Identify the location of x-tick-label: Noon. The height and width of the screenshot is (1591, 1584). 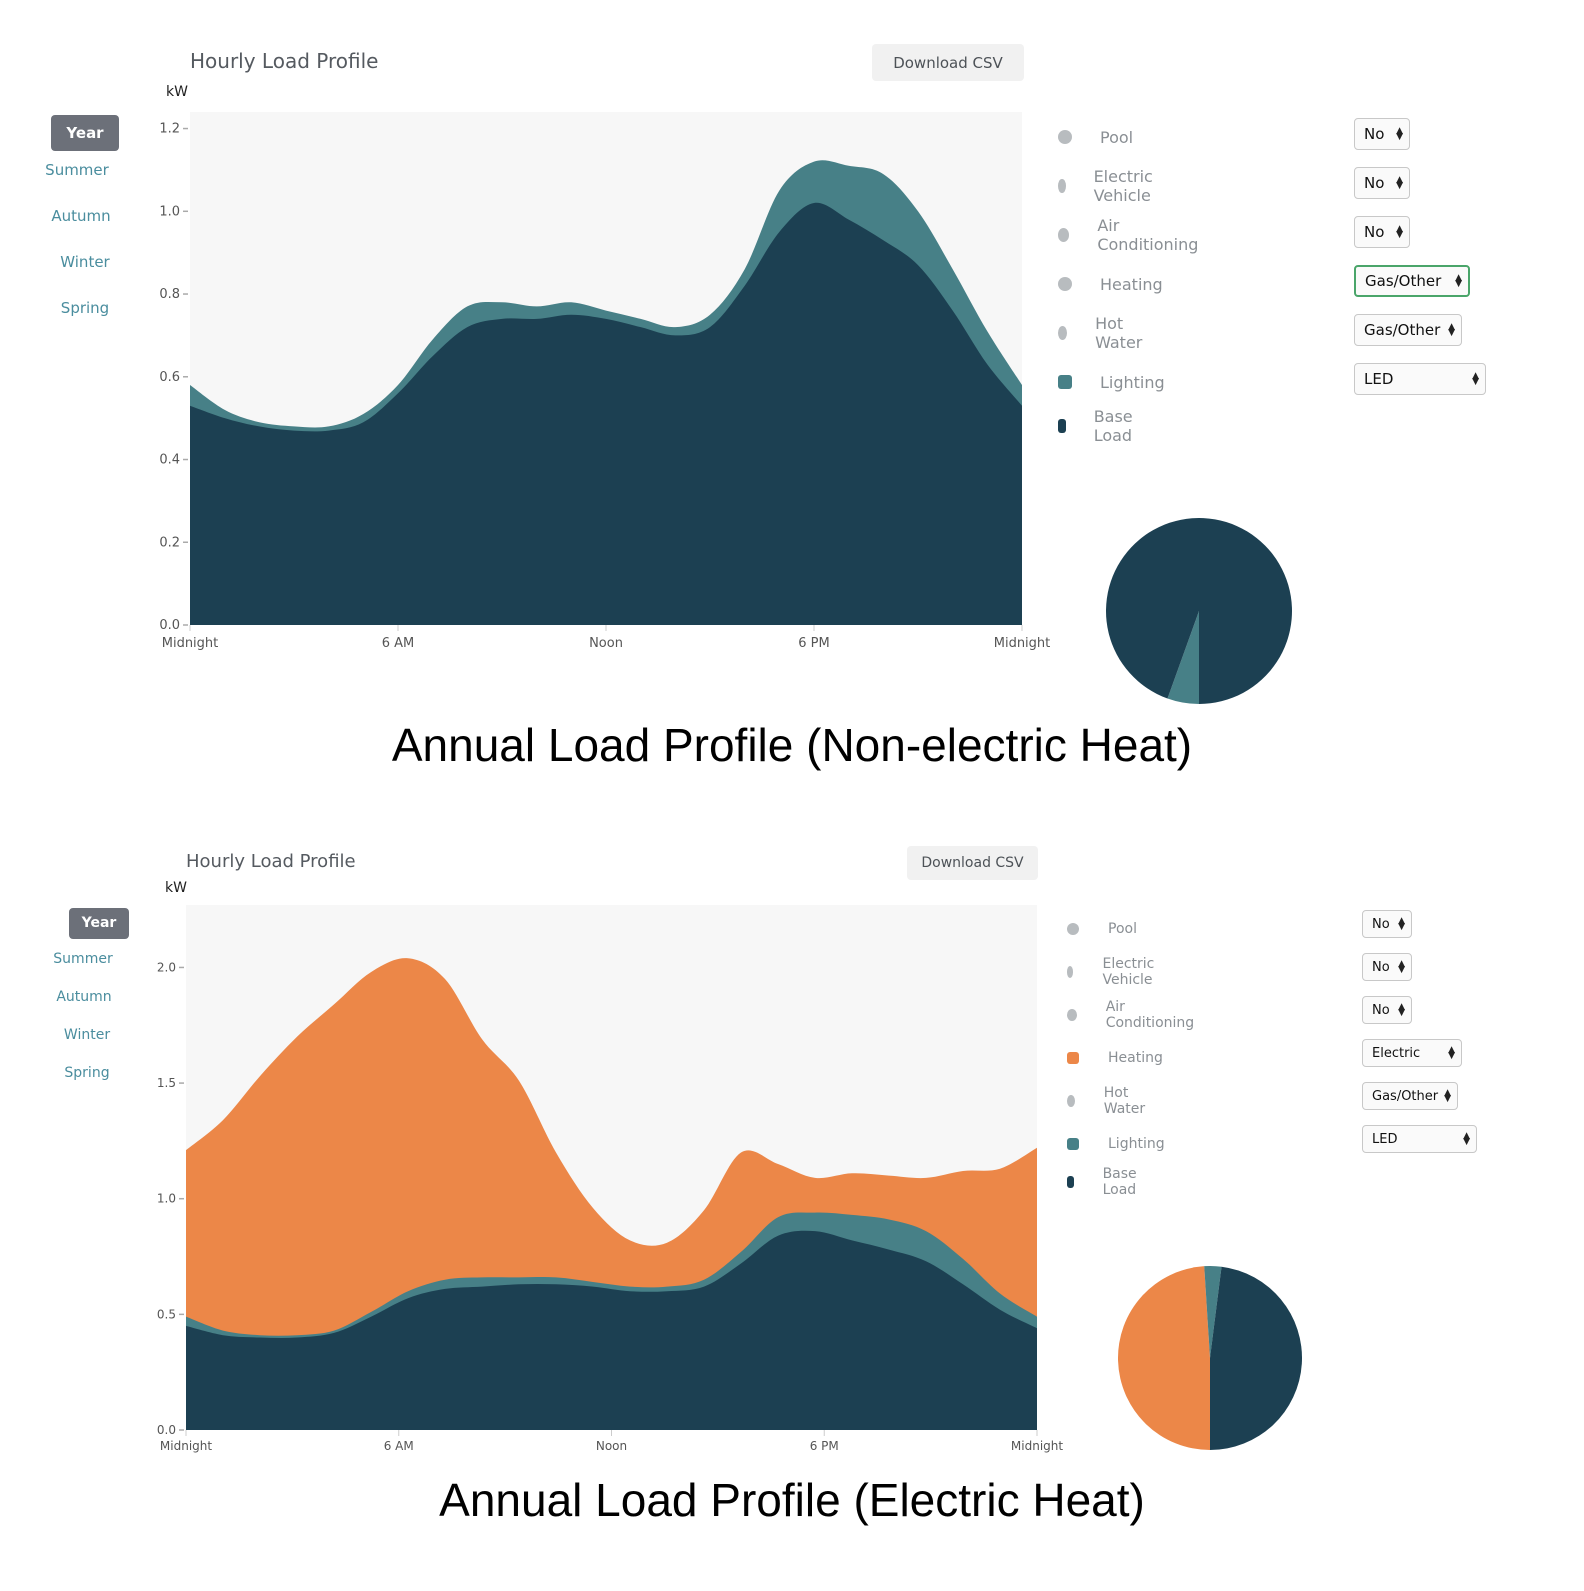
(611, 1446).